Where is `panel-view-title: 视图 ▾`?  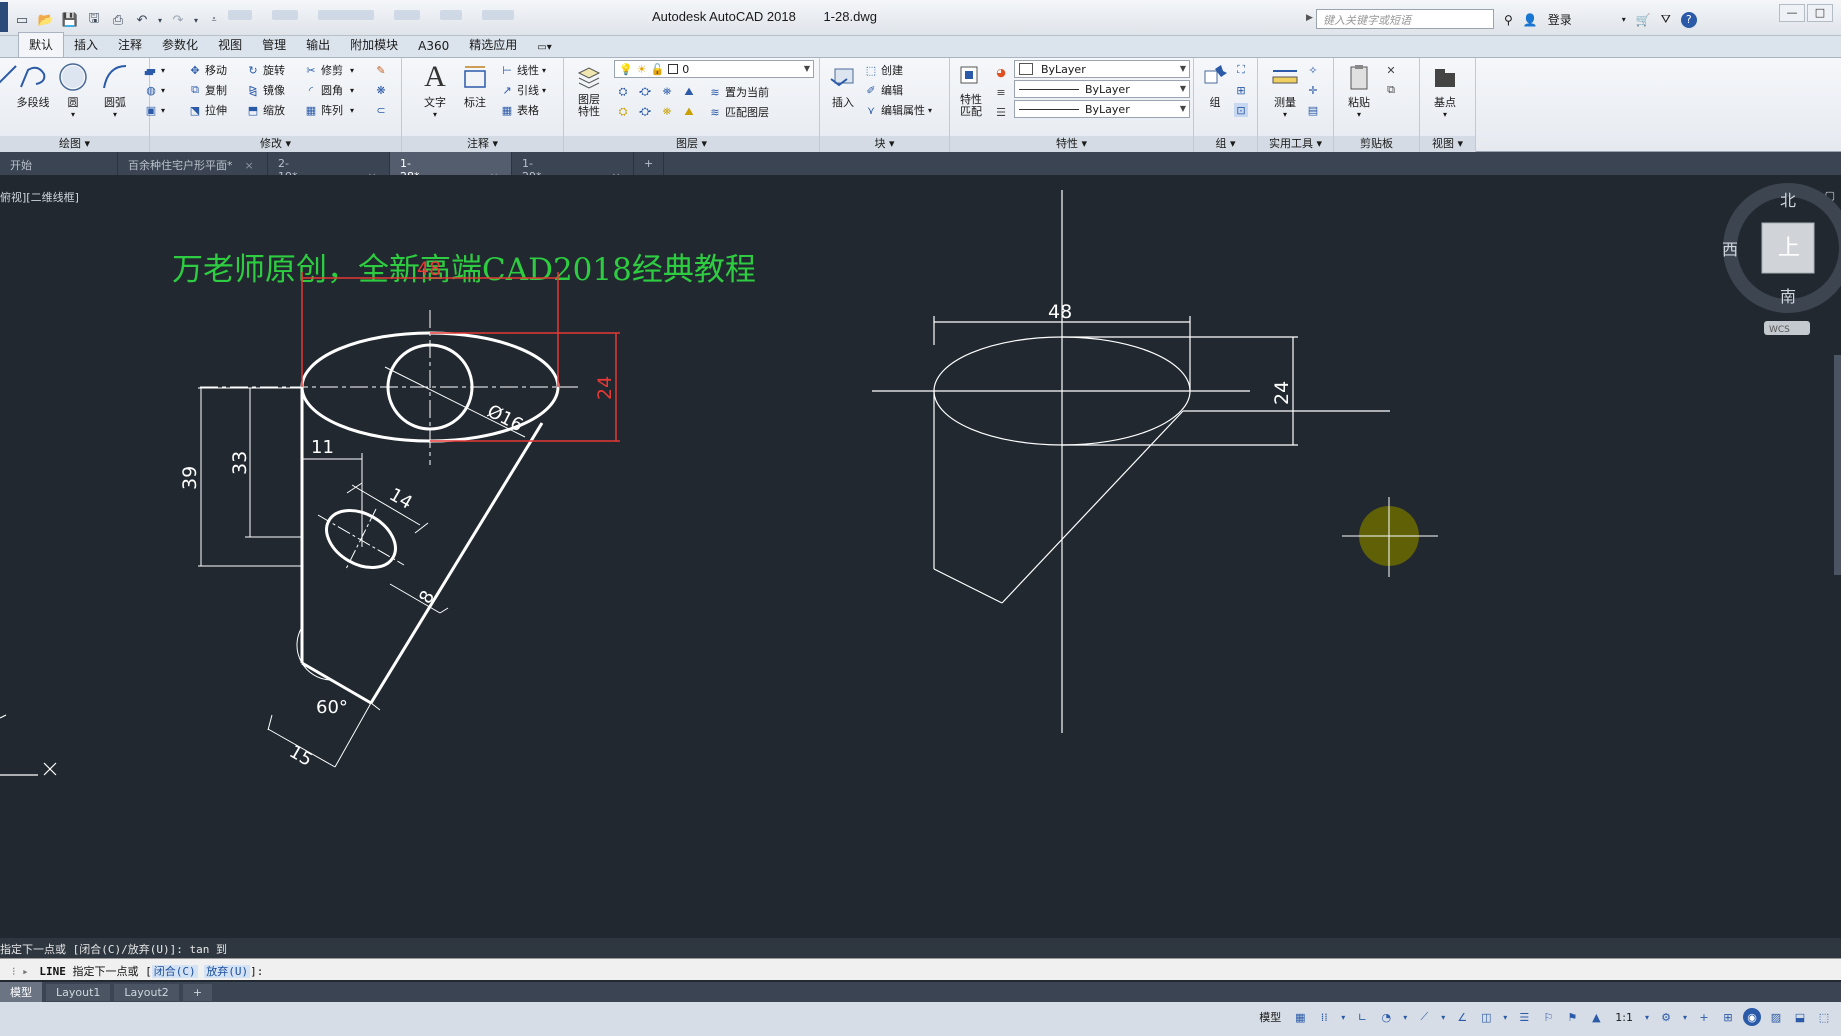 panel-view-title: 视图 ▾ is located at coordinates (1447, 144).